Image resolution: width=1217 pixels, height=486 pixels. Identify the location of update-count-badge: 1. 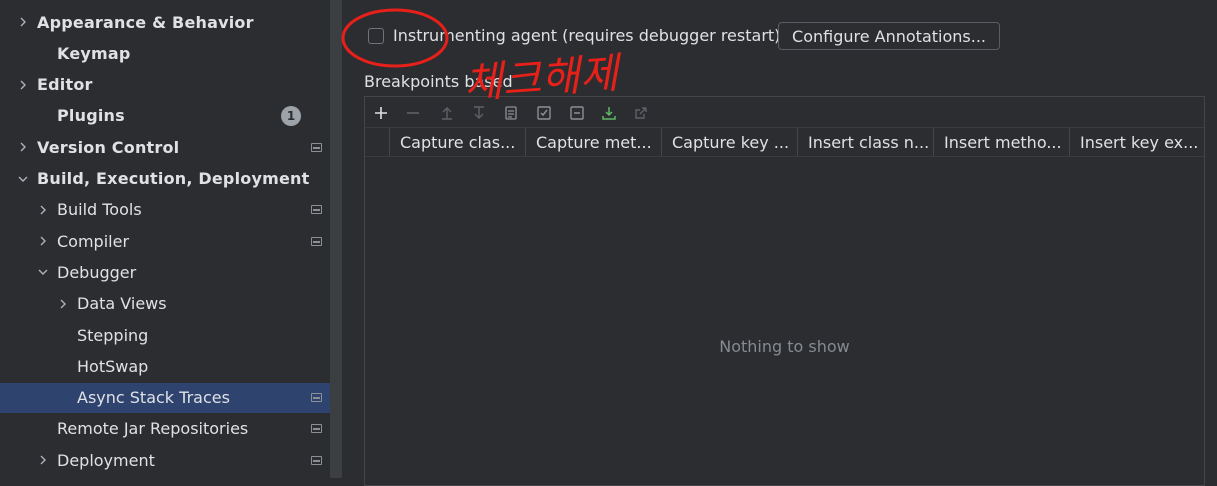
(291, 115).